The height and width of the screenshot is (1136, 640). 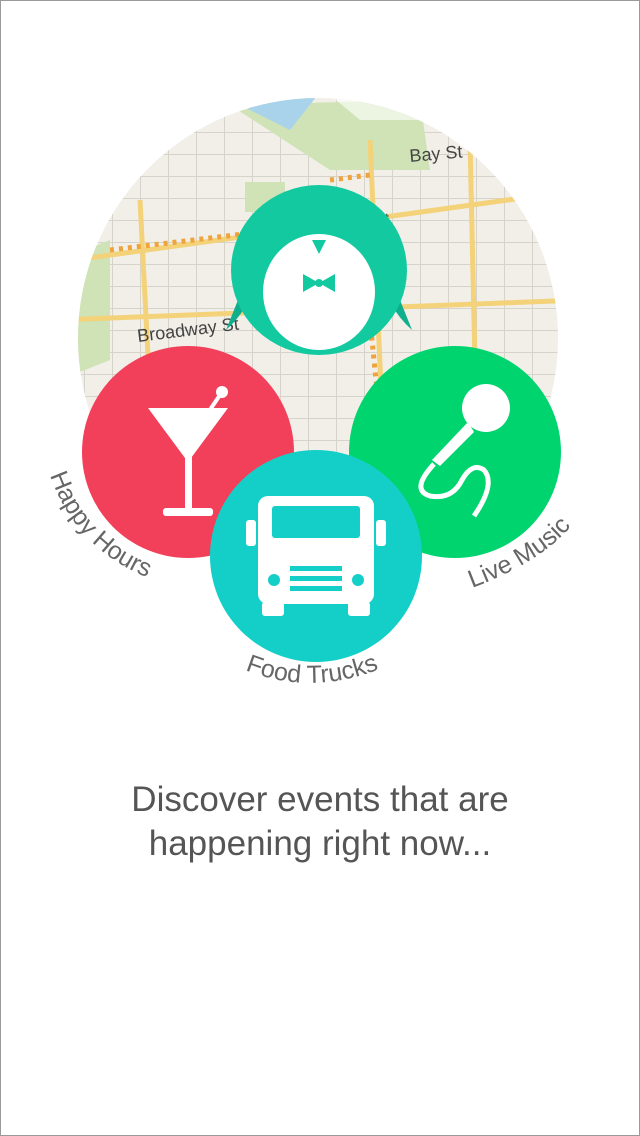 I want to click on tagline-line-1: Discover events that are, so click(x=320, y=799).